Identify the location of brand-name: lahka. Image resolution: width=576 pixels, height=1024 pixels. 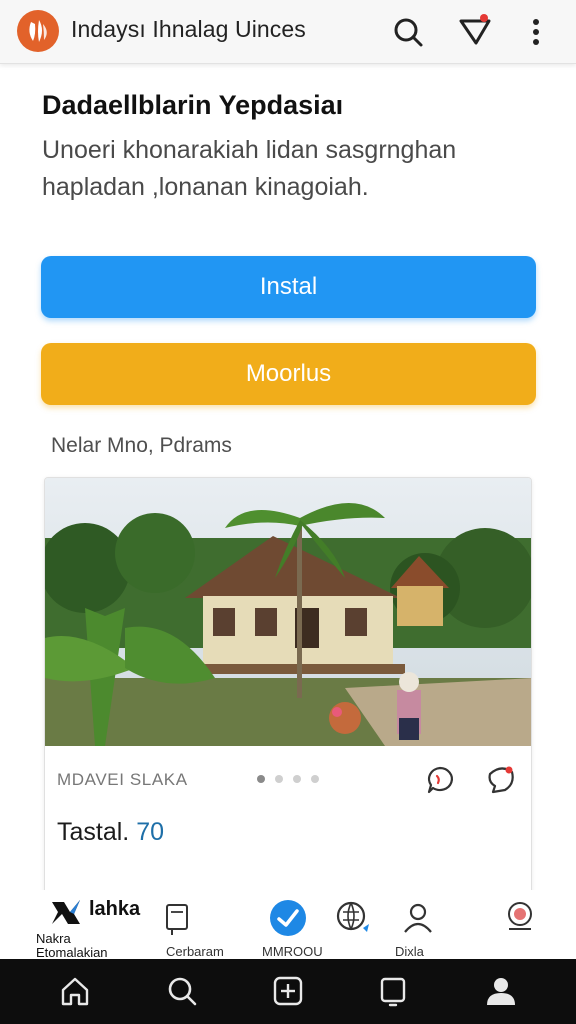
(114, 909).